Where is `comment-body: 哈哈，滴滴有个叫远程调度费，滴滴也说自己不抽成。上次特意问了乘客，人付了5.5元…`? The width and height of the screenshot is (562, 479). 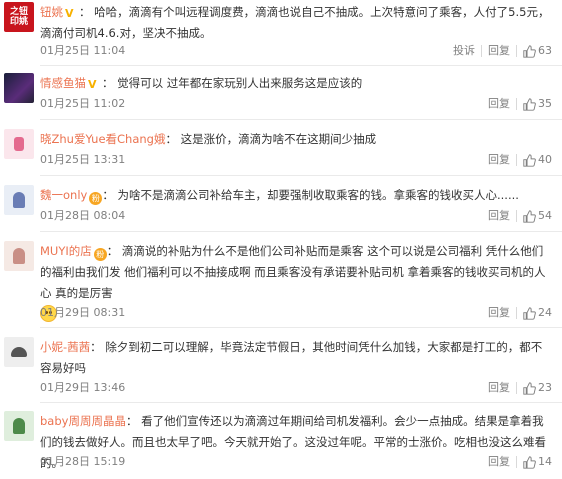 comment-body: 哈哈，滴滴有个叫远程调度费，滴滴也说自己不抽成。上次特意问了乘客，人付了5.5元… is located at coordinates (295, 22).